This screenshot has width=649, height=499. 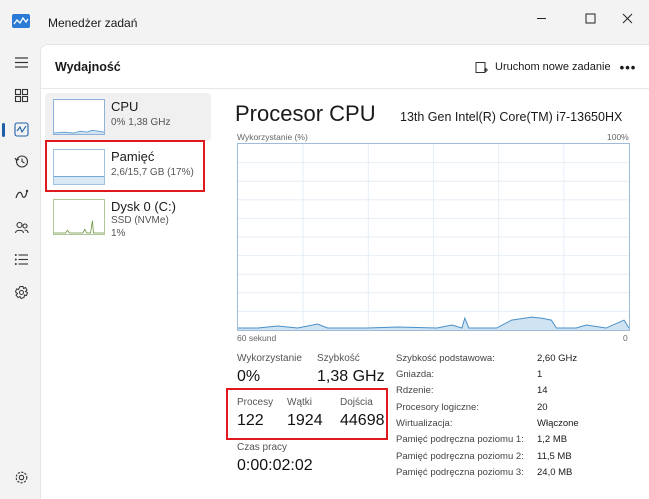 I want to click on nav-settings, so click(x=21, y=477).